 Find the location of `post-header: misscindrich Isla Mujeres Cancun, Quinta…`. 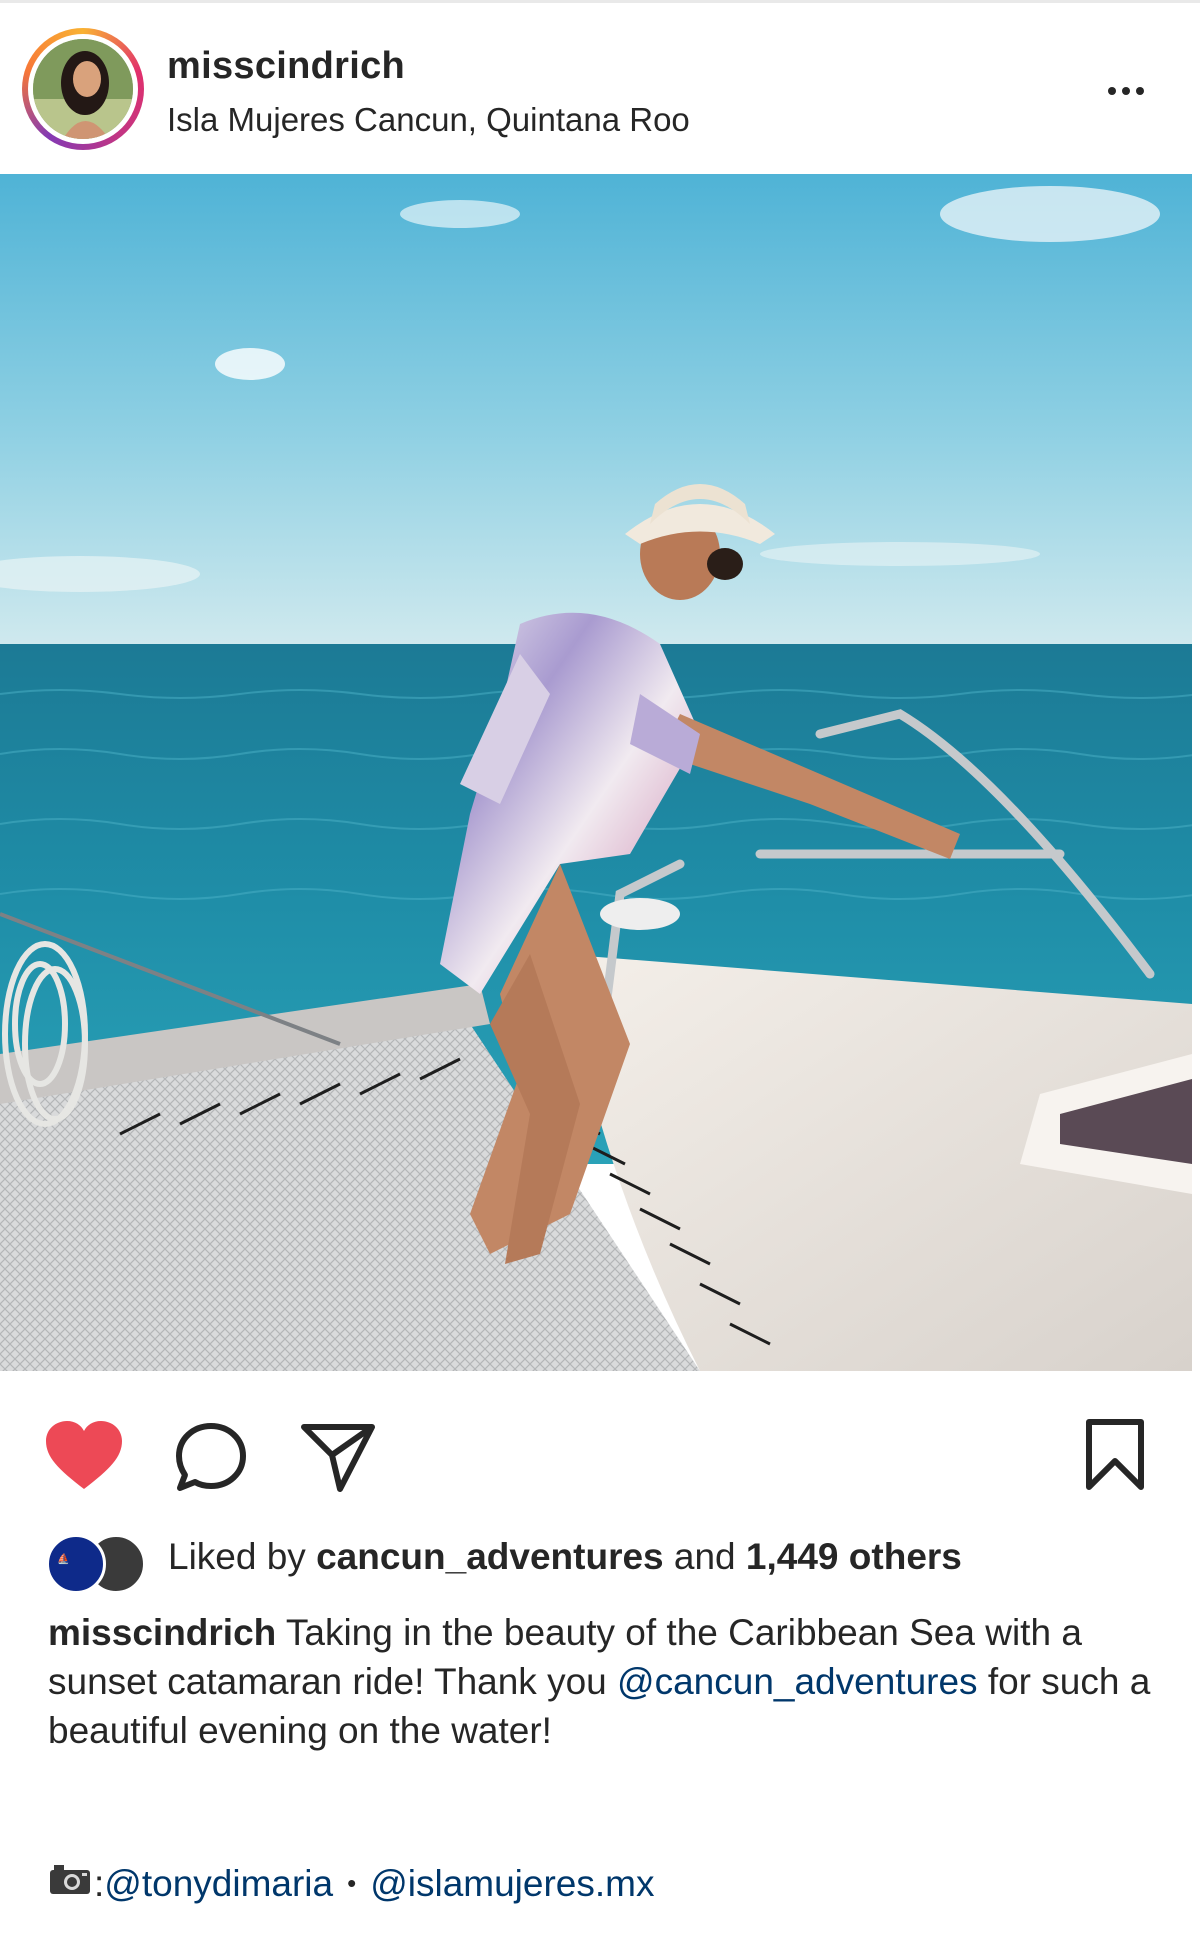

post-header: misscindrich Isla Mujeres Cancun, Quinta… is located at coordinates (600, 88).